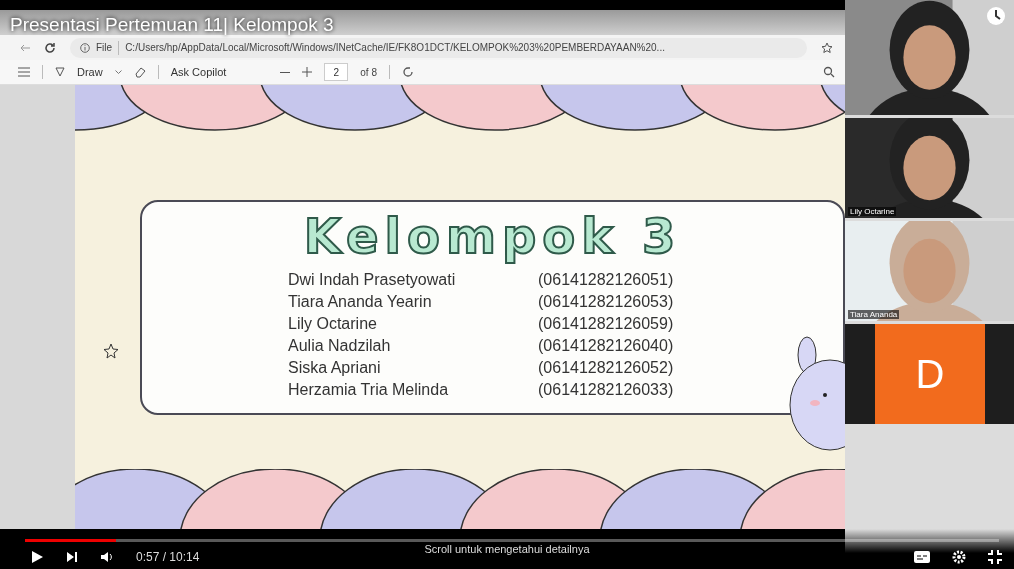 The image size is (1014, 569). Describe the element at coordinates (408, 72) in the screenshot. I see `rotate-icon` at that location.